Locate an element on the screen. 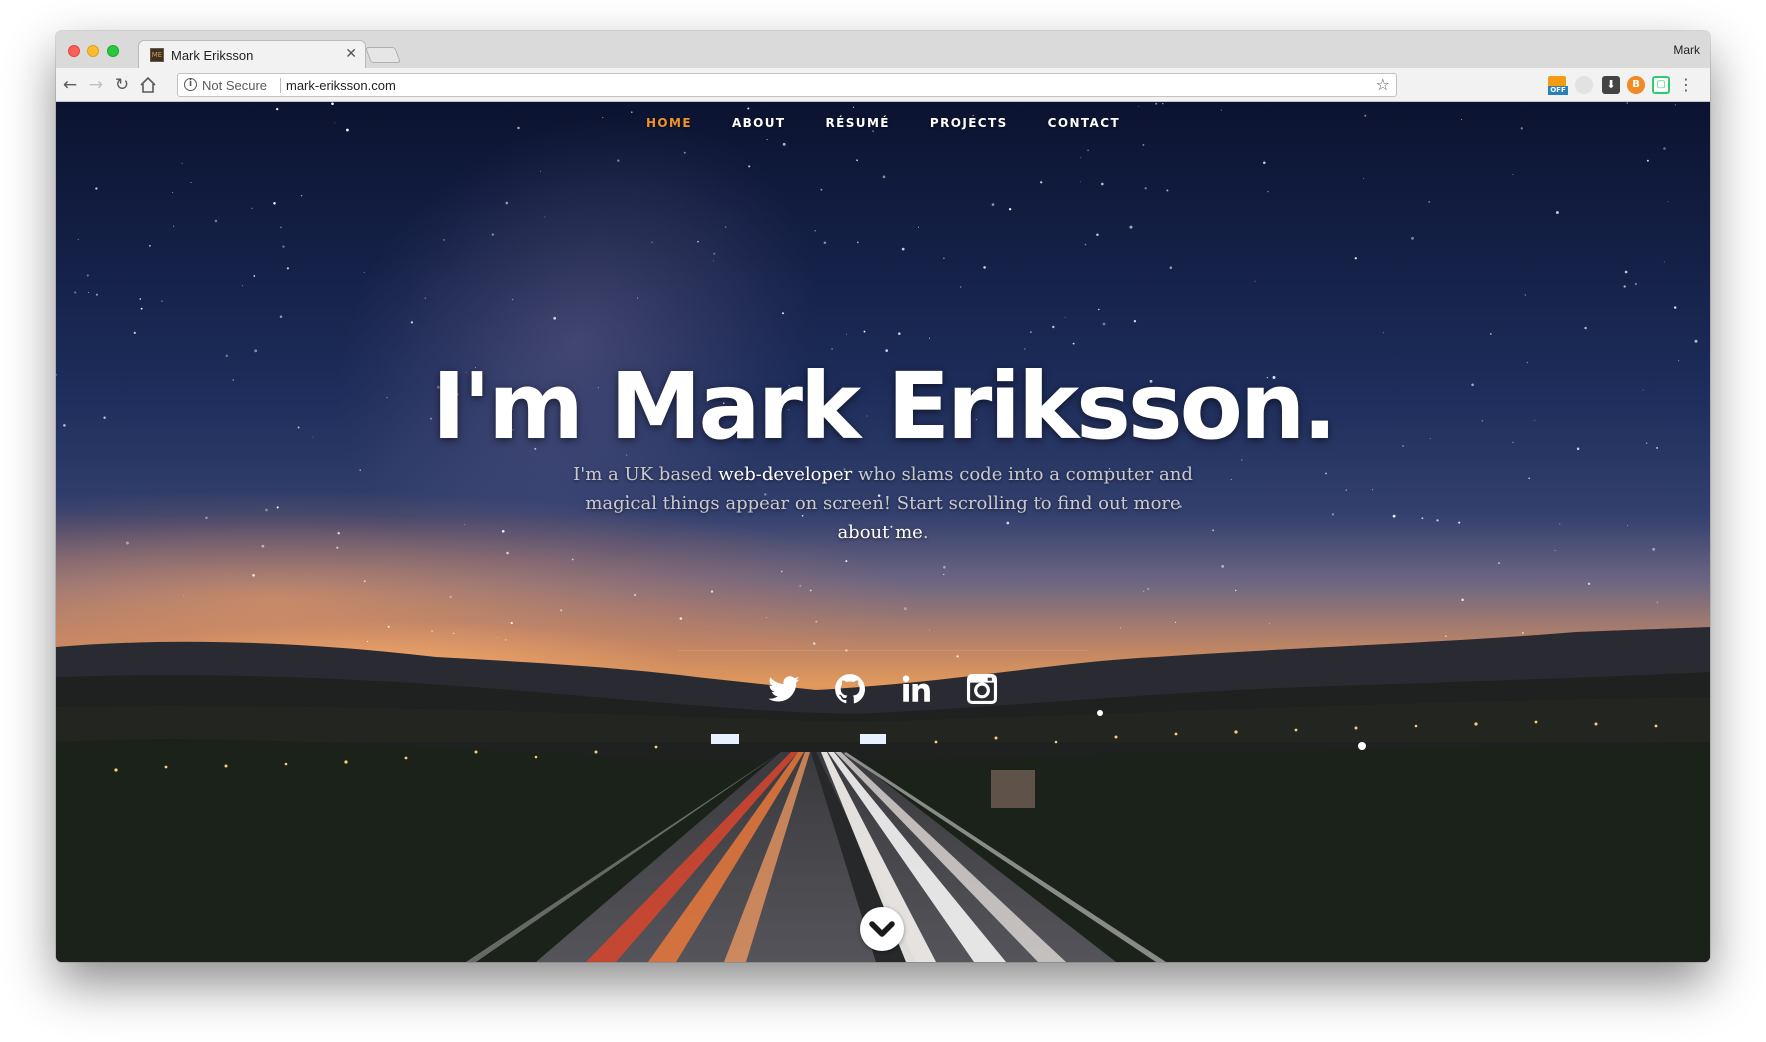 The width and height of the screenshot is (1766, 1042). nav-resume-link: RÉSUMÉ is located at coordinates (858, 123).